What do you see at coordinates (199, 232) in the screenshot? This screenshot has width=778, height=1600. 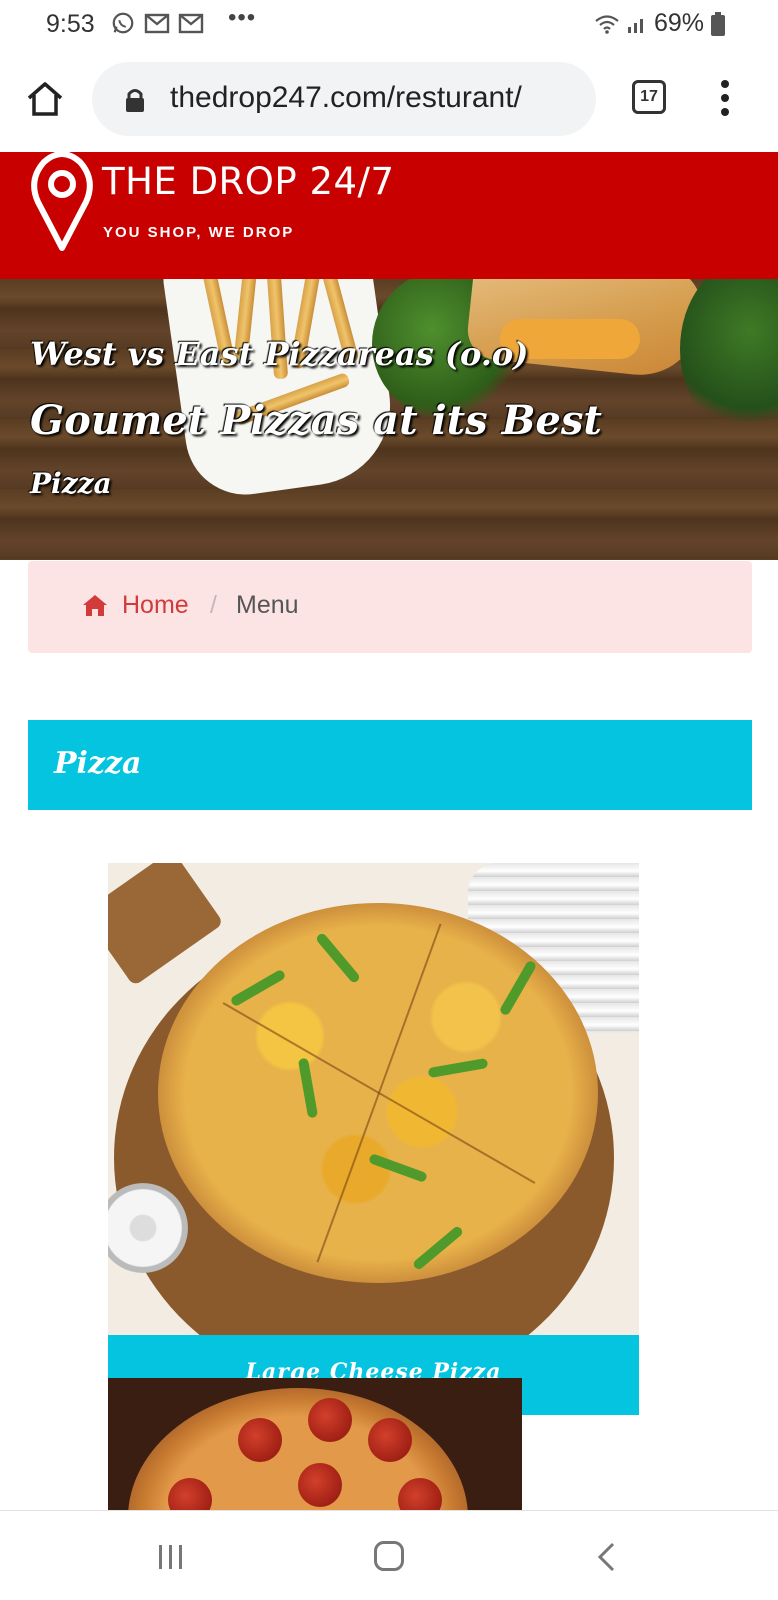 I see `brand-tagline: YOU SHOP, WE DROP` at bounding box center [199, 232].